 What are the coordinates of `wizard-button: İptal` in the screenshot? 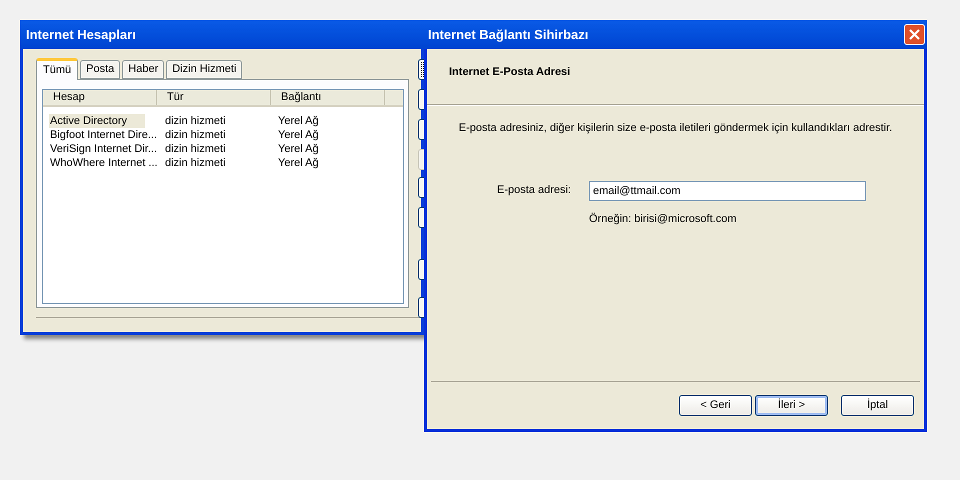 It's located at (877, 405).